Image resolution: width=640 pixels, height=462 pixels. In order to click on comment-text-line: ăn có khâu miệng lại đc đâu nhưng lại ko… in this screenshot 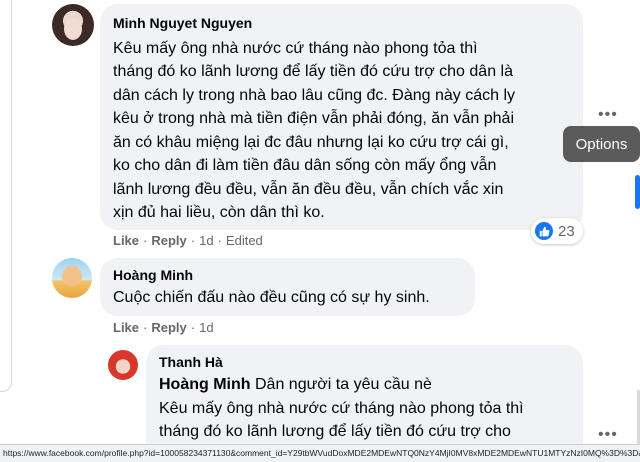, I will do `click(311, 142)`.